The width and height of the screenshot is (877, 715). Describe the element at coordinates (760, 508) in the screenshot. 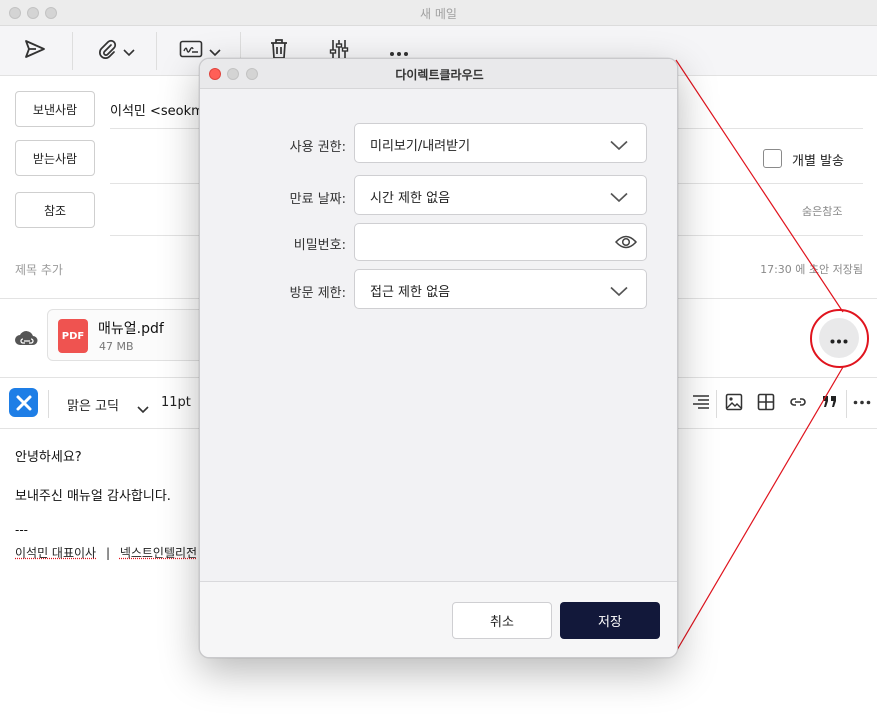

I see `callout-line-bottom` at that location.